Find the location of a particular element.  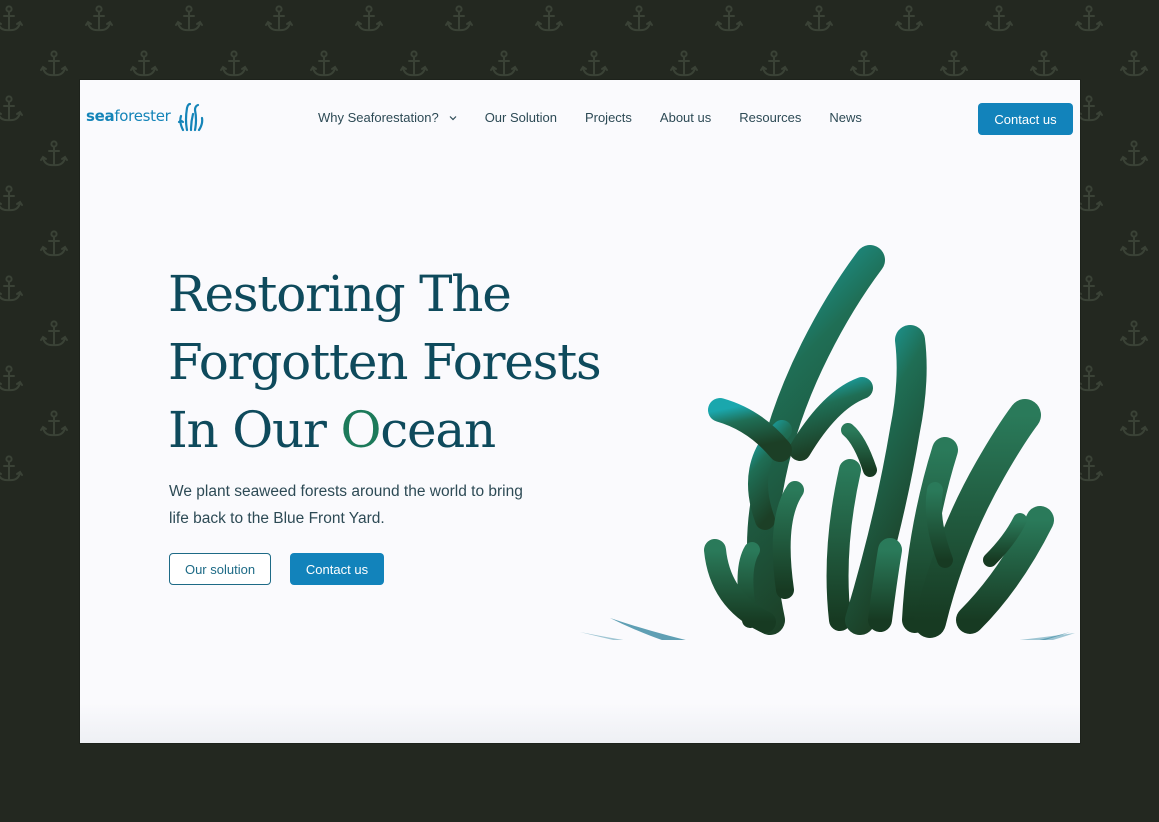

nav-item-label: Resources is located at coordinates (770, 117).